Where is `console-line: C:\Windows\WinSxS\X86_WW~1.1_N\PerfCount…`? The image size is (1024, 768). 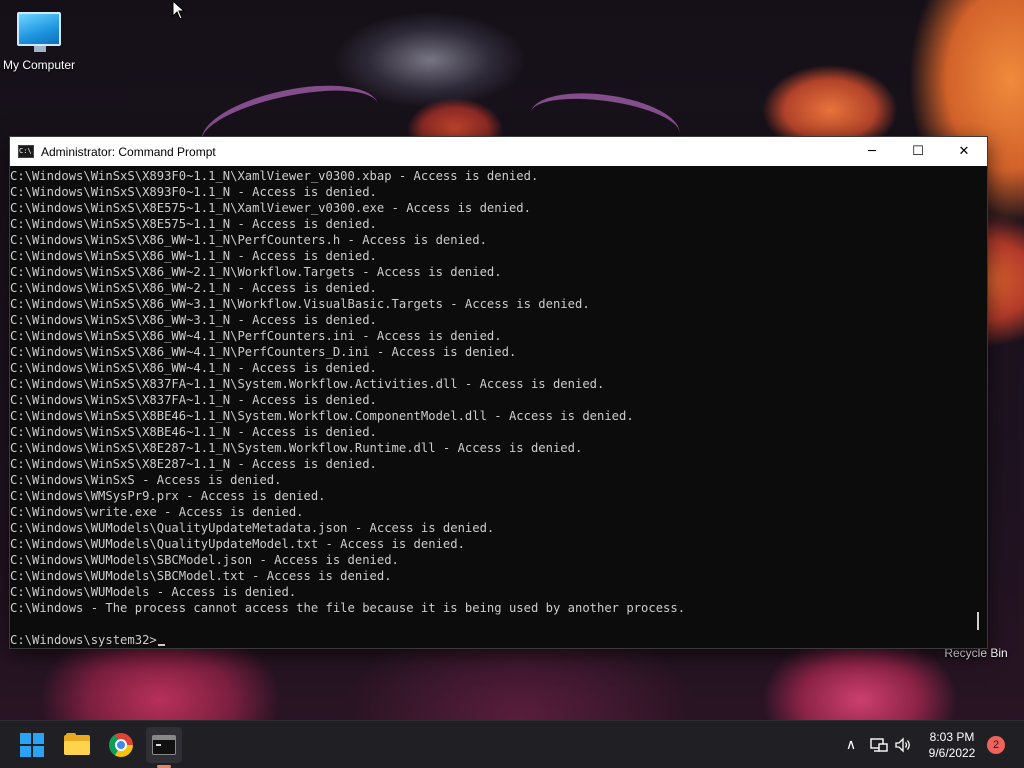
console-line: C:\Windows\WinSxS\X86_WW~1.1_N\PerfCount… is located at coordinates (248, 240).